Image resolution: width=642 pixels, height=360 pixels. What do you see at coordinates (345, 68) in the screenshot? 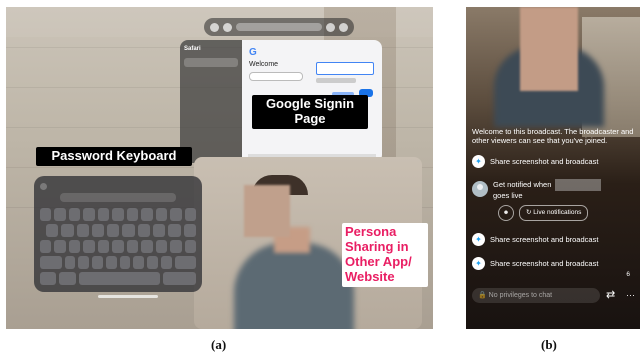
I see `password-input` at bounding box center [345, 68].